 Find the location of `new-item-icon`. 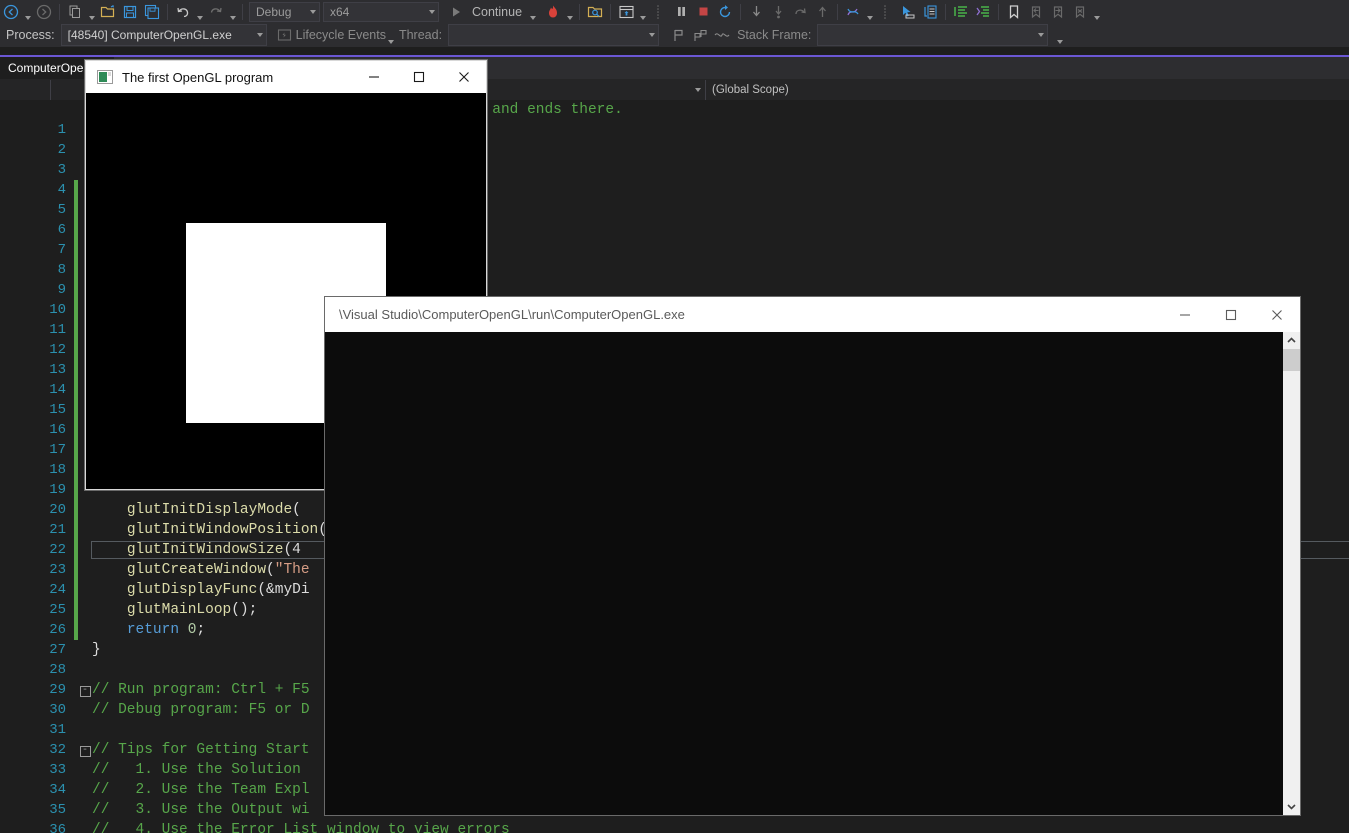

new-item-icon is located at coordinates (75, 12).